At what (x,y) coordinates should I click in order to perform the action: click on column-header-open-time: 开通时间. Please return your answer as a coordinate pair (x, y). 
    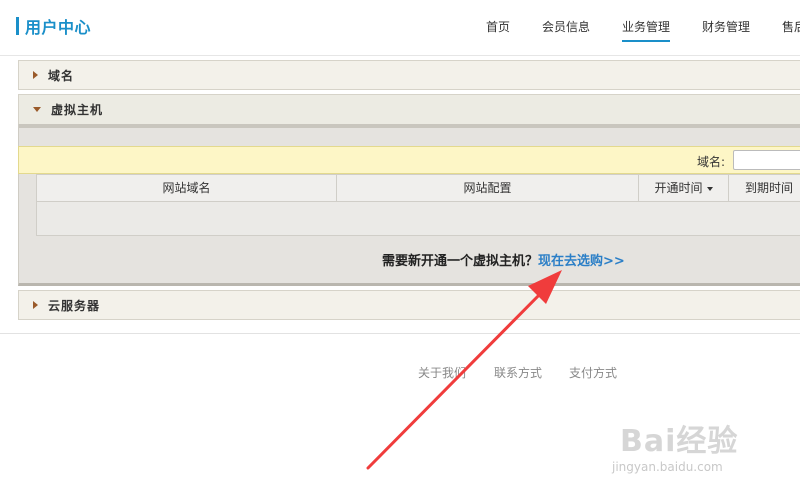
    Looking at the image, I should click on (684, 188).